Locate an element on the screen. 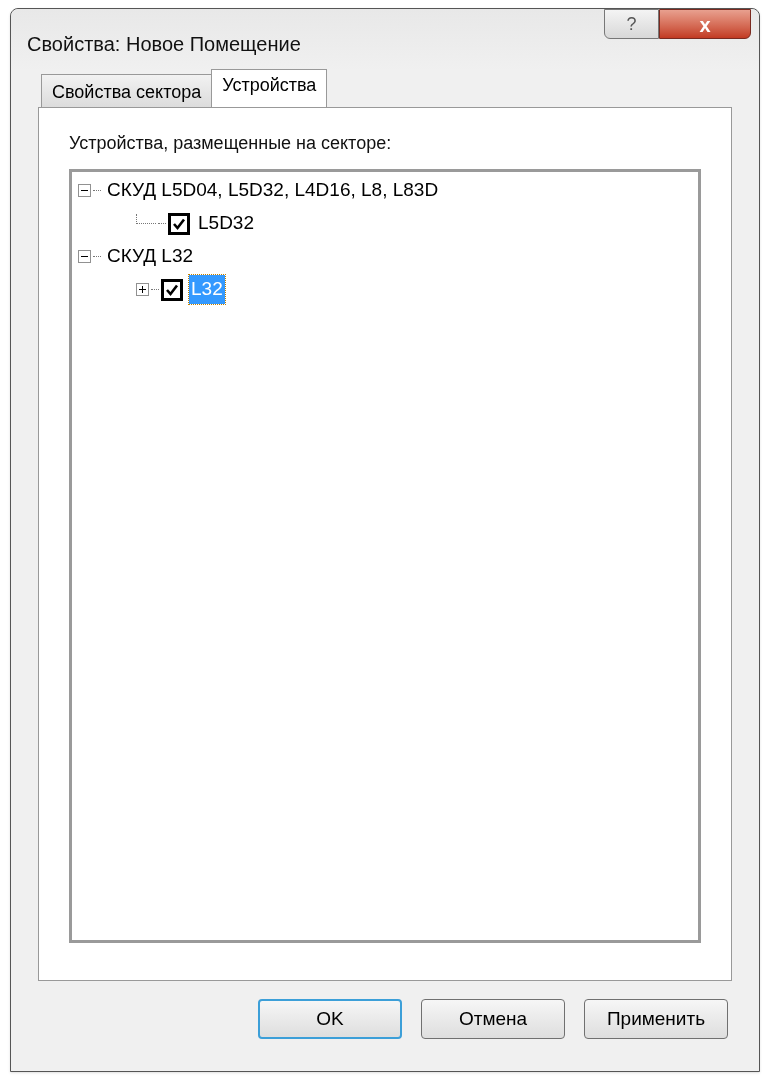 This screenshot has height=1078, width=762. tab: Свойства сектора is located at coordinates (127, 90).